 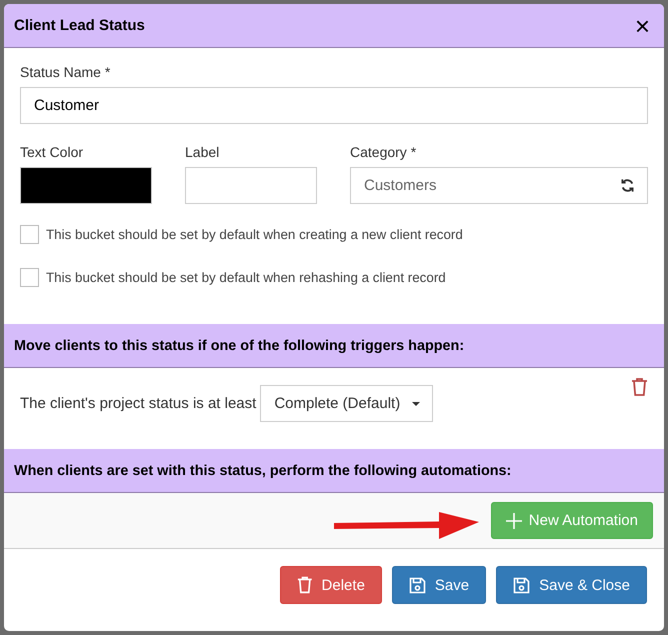 What do you see at coordinates (331, 585) in the screenshot?
I see `delete-button: Delete` at bounding box center [331, 585].